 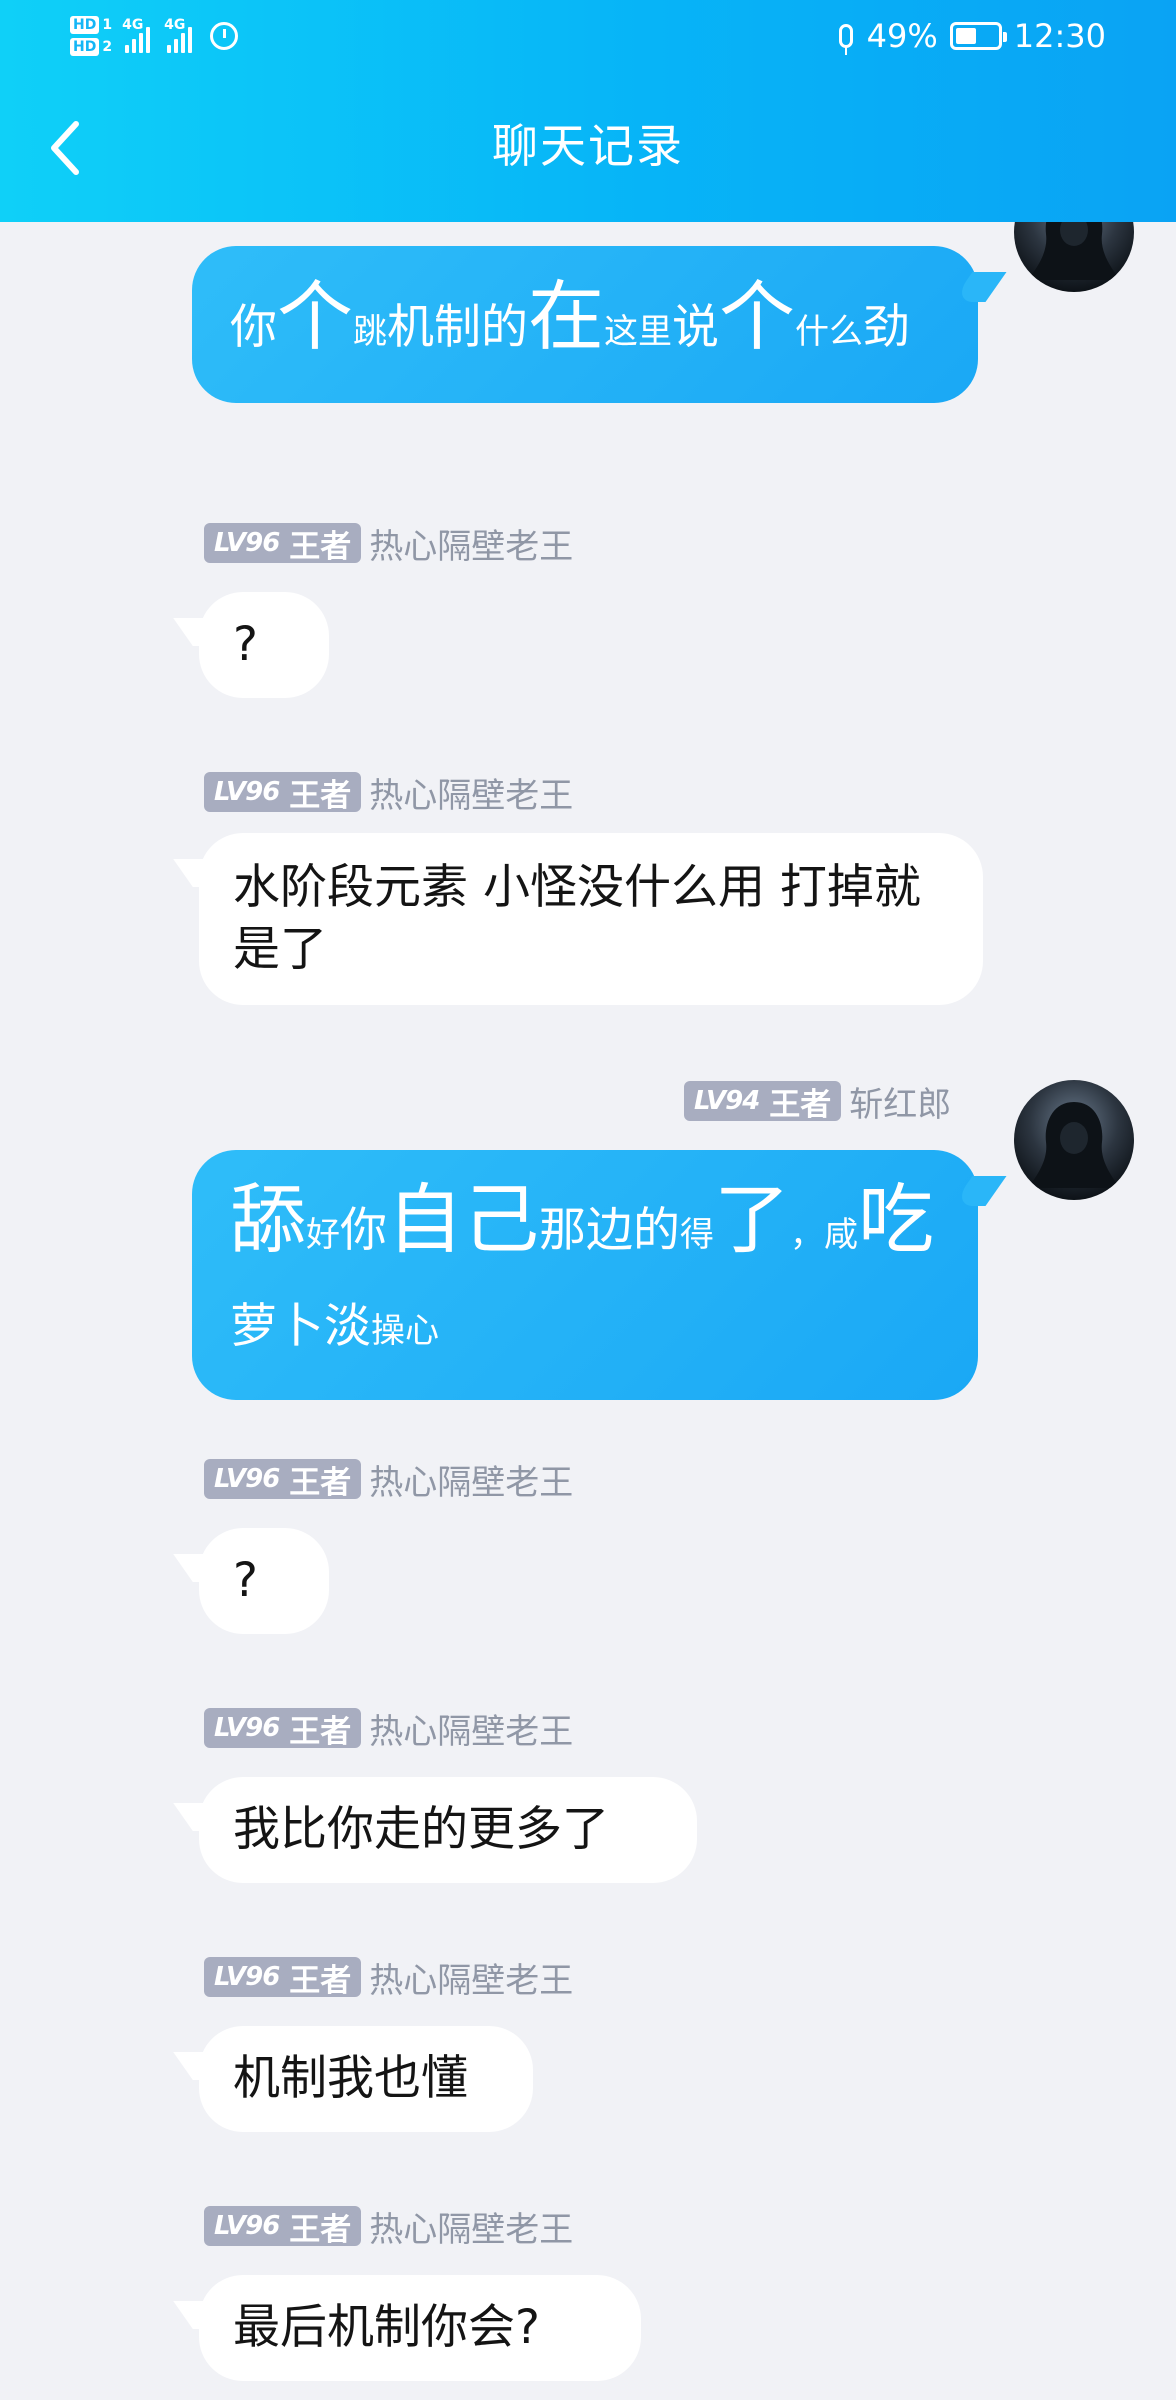 I want to click on message-text-segment: 跳, so click(x=370, y=332).